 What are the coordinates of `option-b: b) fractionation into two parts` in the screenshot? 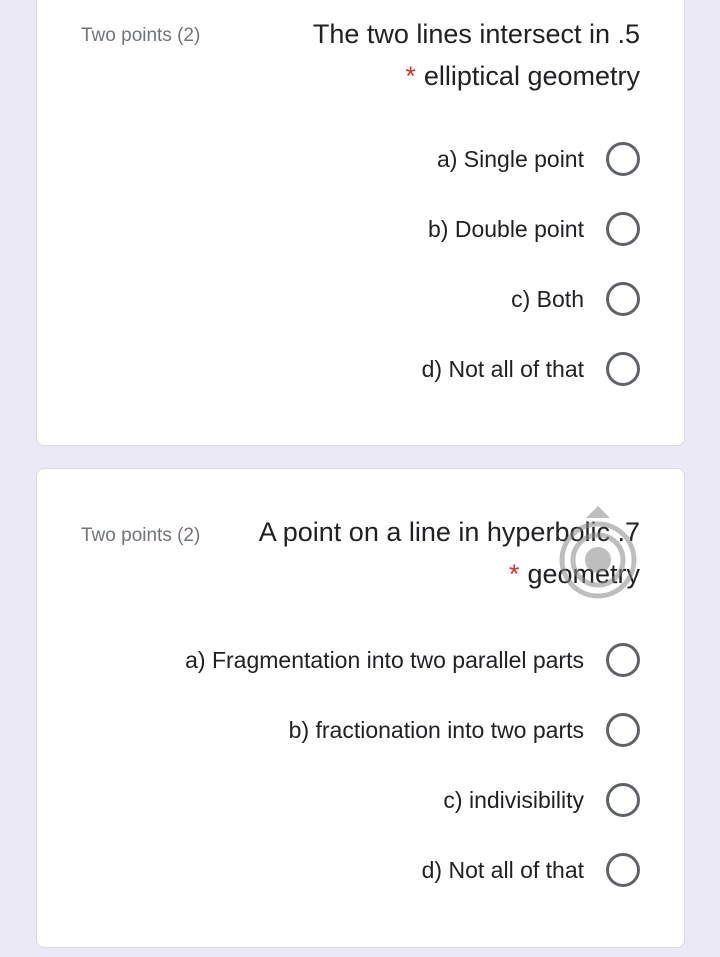 It's located at (464, 730).